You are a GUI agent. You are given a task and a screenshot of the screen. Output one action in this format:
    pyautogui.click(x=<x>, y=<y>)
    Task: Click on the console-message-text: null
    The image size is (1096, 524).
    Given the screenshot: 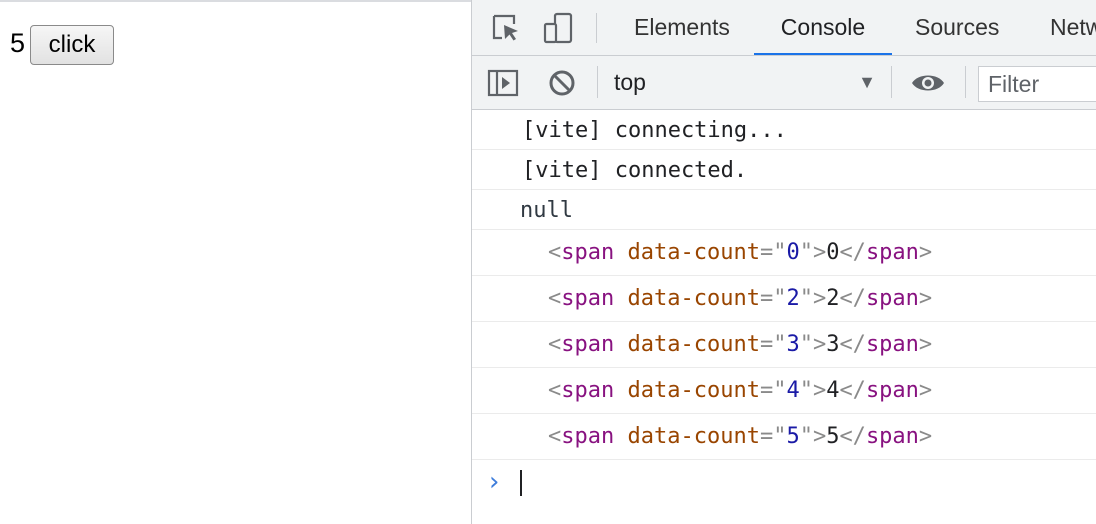 What is the action you would take?
    pyautogui.click(x=546, y=210)
    